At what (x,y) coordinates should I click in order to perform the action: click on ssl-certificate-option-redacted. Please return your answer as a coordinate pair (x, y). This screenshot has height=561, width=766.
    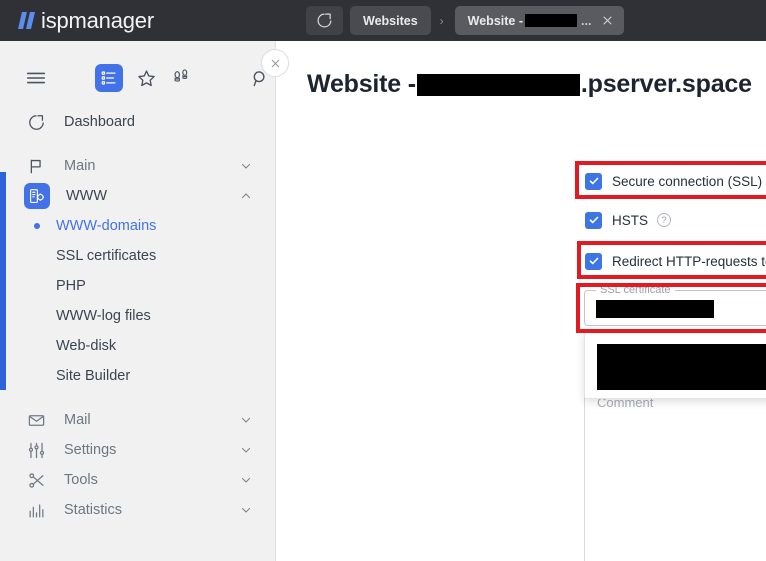
    Looking at the image, I should click on (681, 367).